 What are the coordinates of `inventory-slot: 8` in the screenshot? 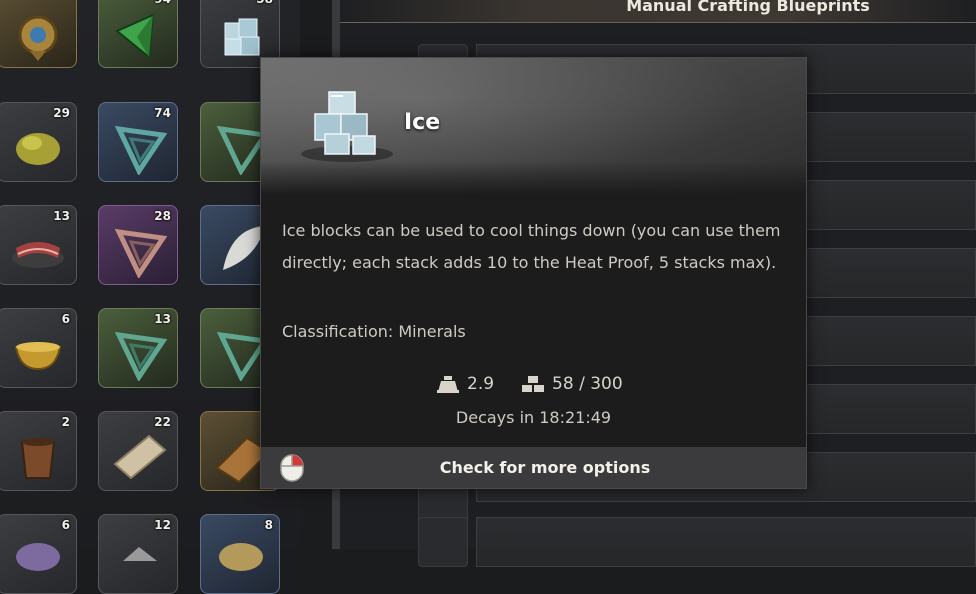 It's located at (240, 554).